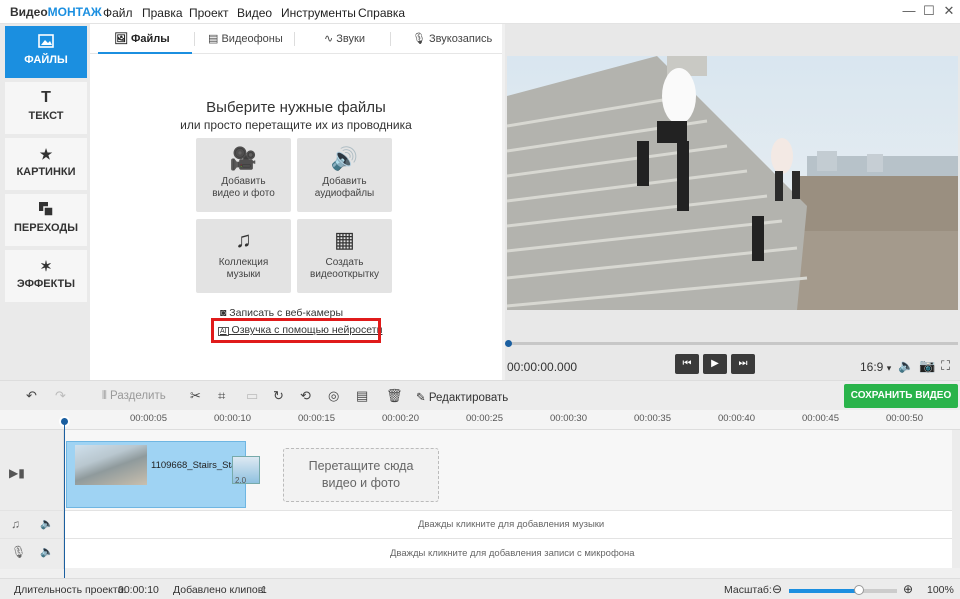 This screenshot has height=599, width=960. Describe the element at coordinates (46, 116) in the screenshot. I see `sidebar-item-label: ТЕКСТ` at that location.